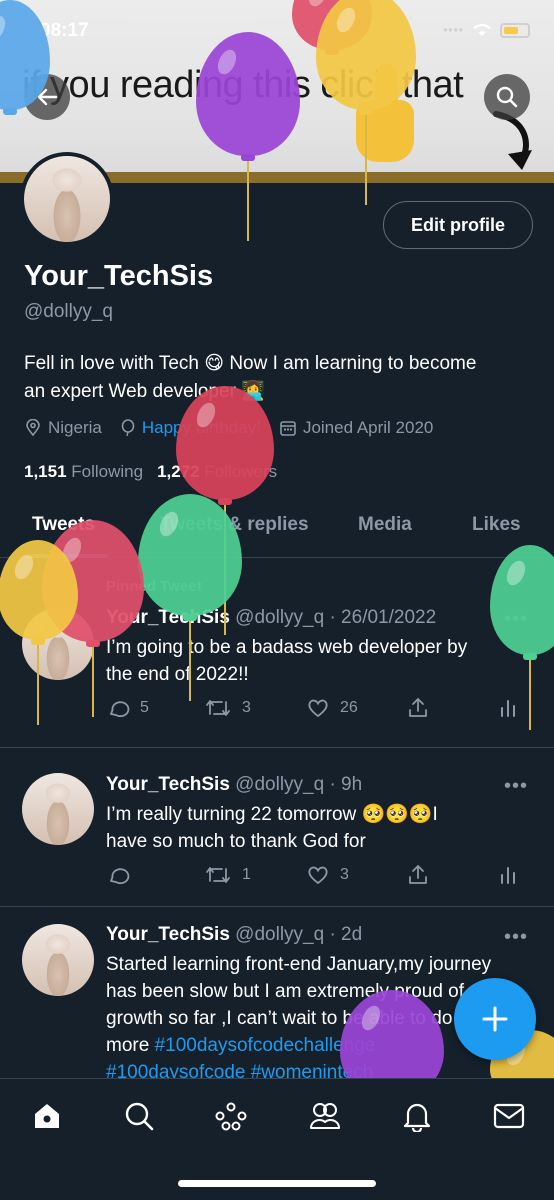  I want to click on tweet-meta: @dollyy_q · 9h, so click(299, 784).